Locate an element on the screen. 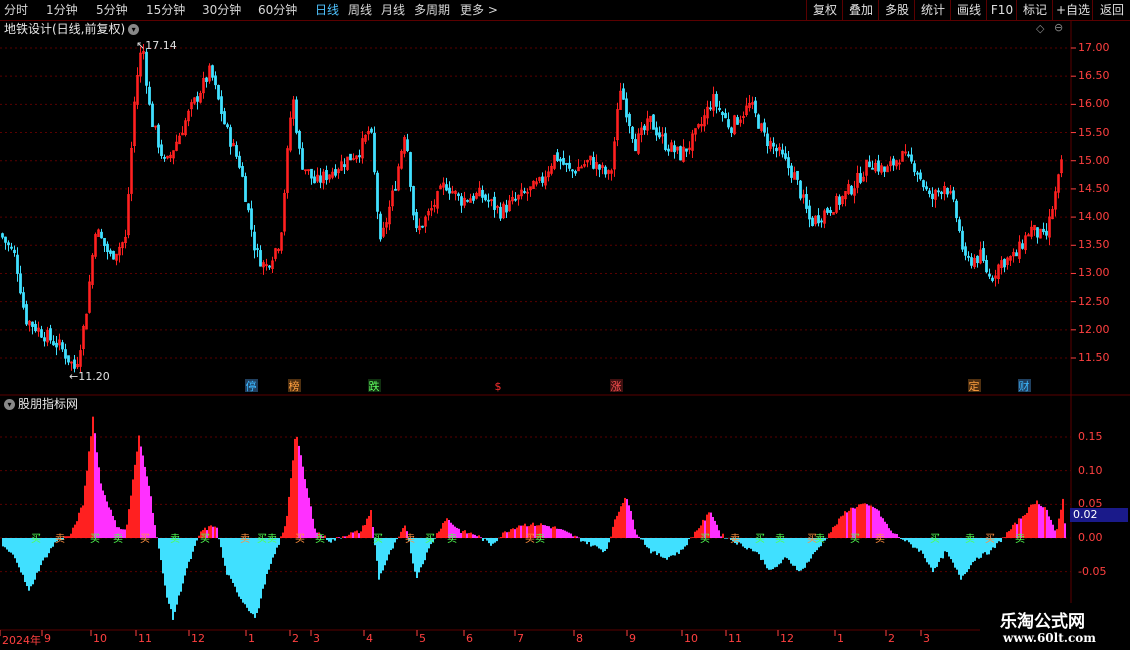 This screenshot has height=650, width=1130. mark-button: 标记 is located at coordinates (1034, 10).